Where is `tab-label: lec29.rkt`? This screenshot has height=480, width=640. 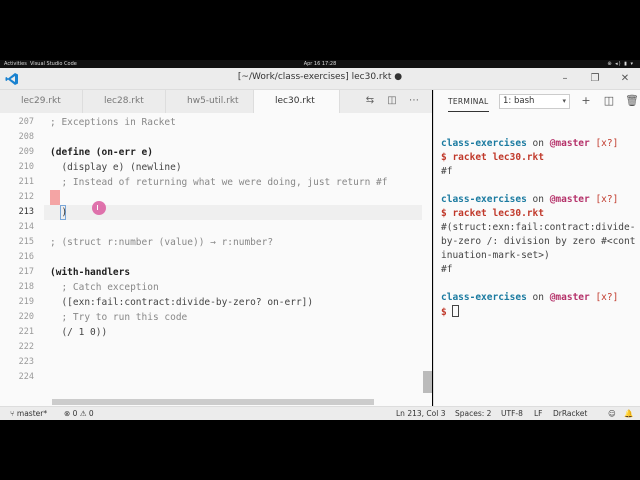
tab-label: lec29.rkt is located at coordinates (41, 101).